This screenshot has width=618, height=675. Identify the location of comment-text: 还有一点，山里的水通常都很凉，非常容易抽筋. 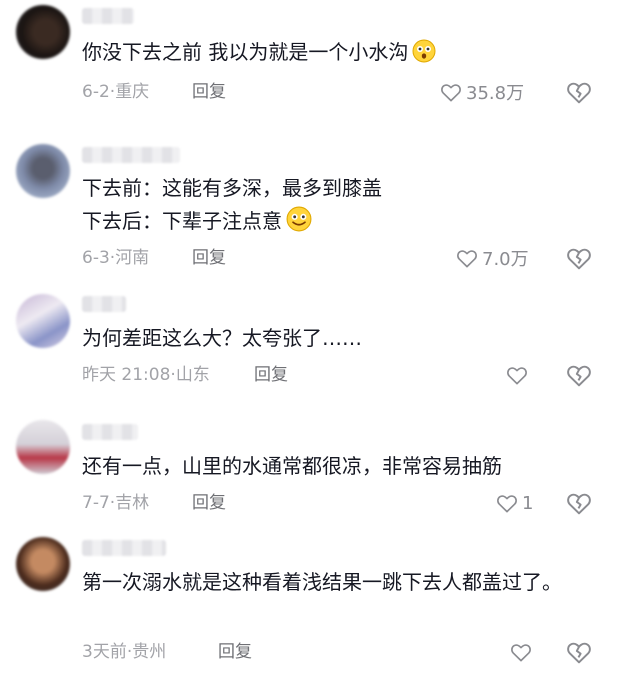
(292, 466).